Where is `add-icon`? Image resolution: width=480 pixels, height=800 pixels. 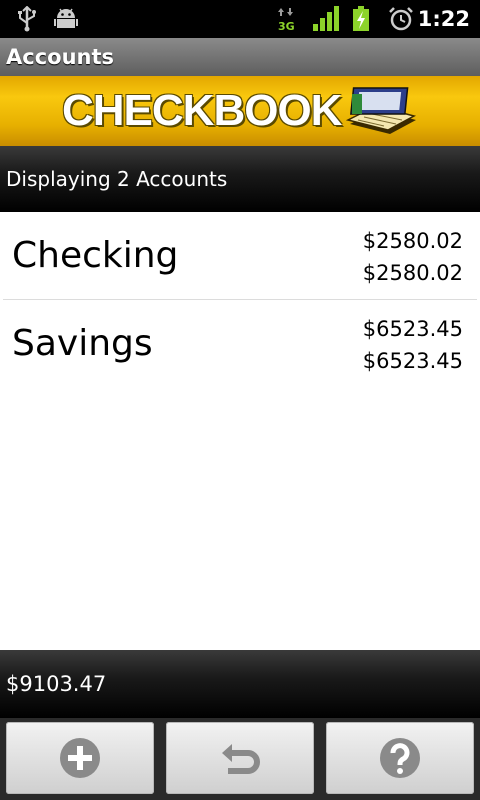 add-icon is located at coordinates (80, 758).